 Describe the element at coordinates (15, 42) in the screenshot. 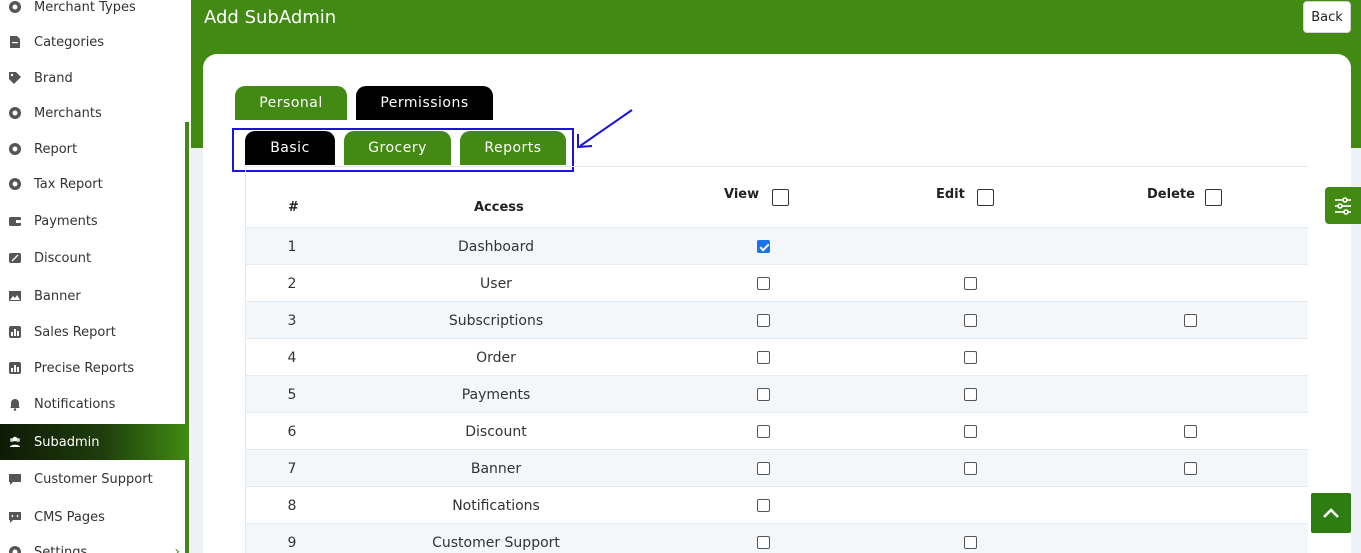

I see `document-icon` at that location.